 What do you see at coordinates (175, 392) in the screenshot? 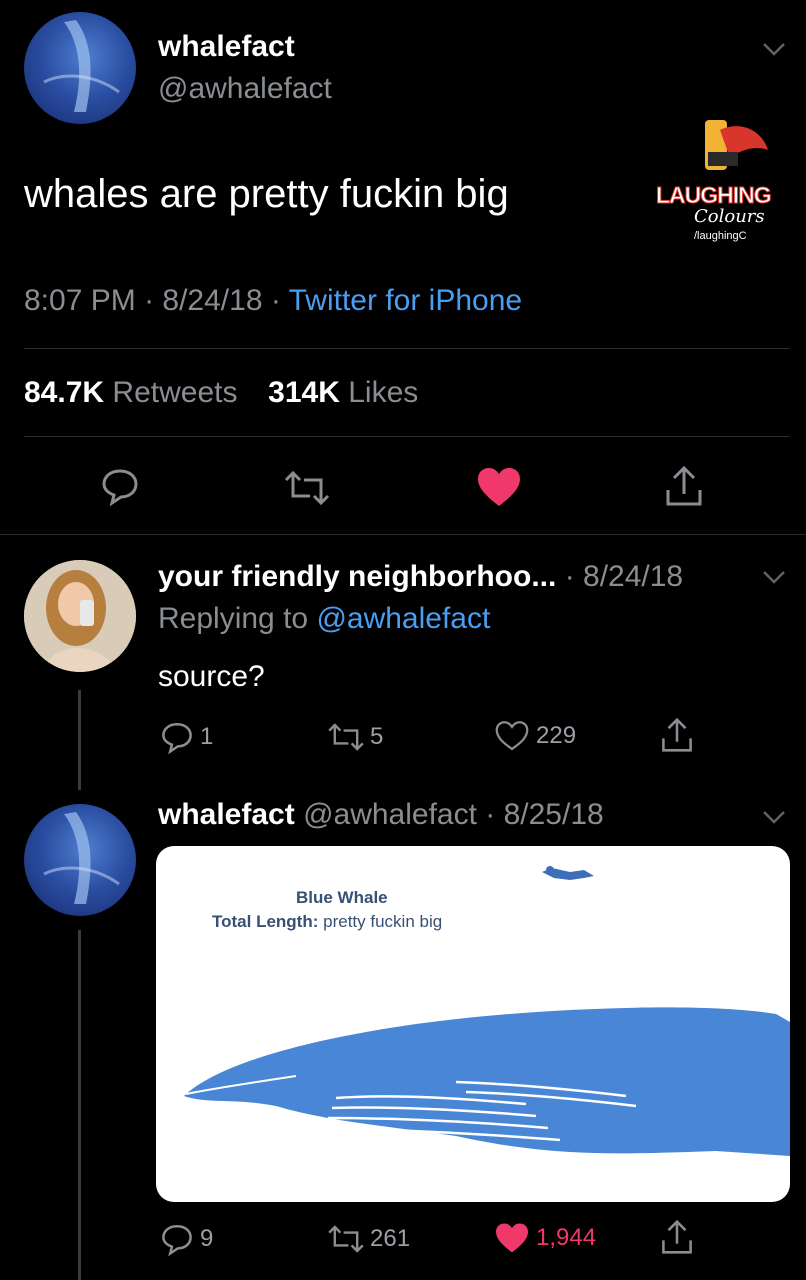
I see `retweet-label: Retweets` at bounding box center [175, 392].